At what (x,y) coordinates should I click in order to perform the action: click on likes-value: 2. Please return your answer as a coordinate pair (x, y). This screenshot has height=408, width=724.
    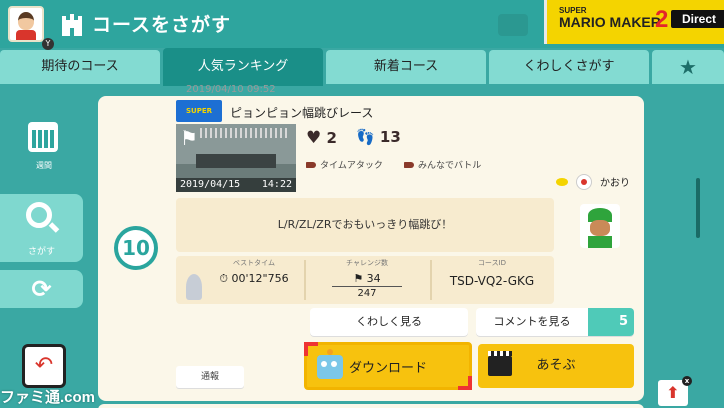
    Looking at the image, I should click on (331, 138).